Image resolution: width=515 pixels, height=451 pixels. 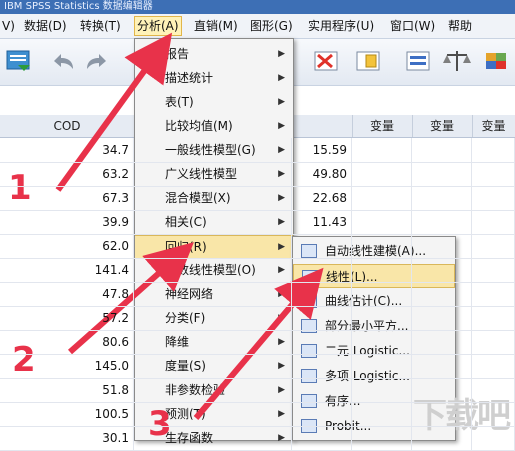 I want to click on cell-value: 22.68, so click(x=322, y=198).